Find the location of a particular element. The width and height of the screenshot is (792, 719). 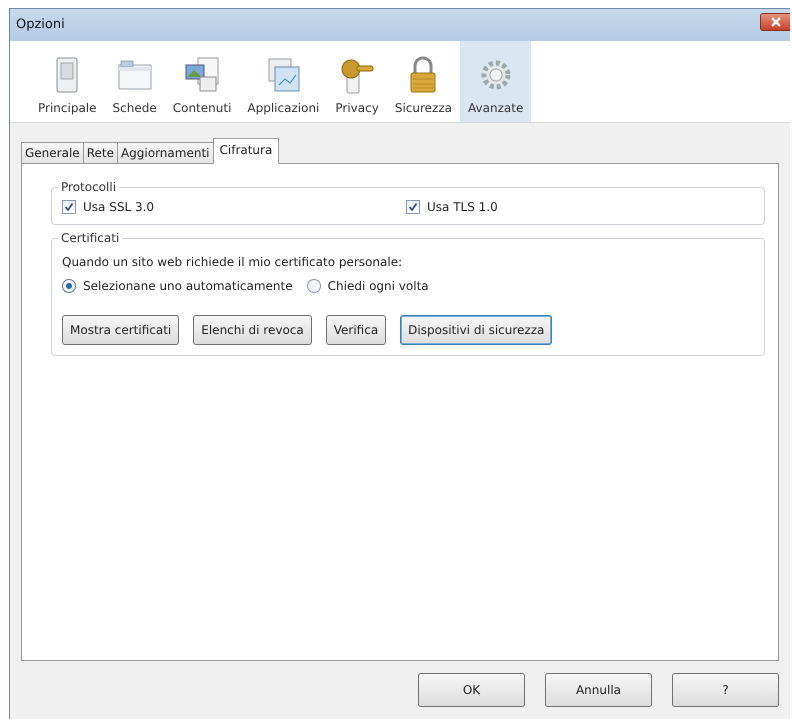

pane-tab: Sicurezza is located at coordinates (423, 81).